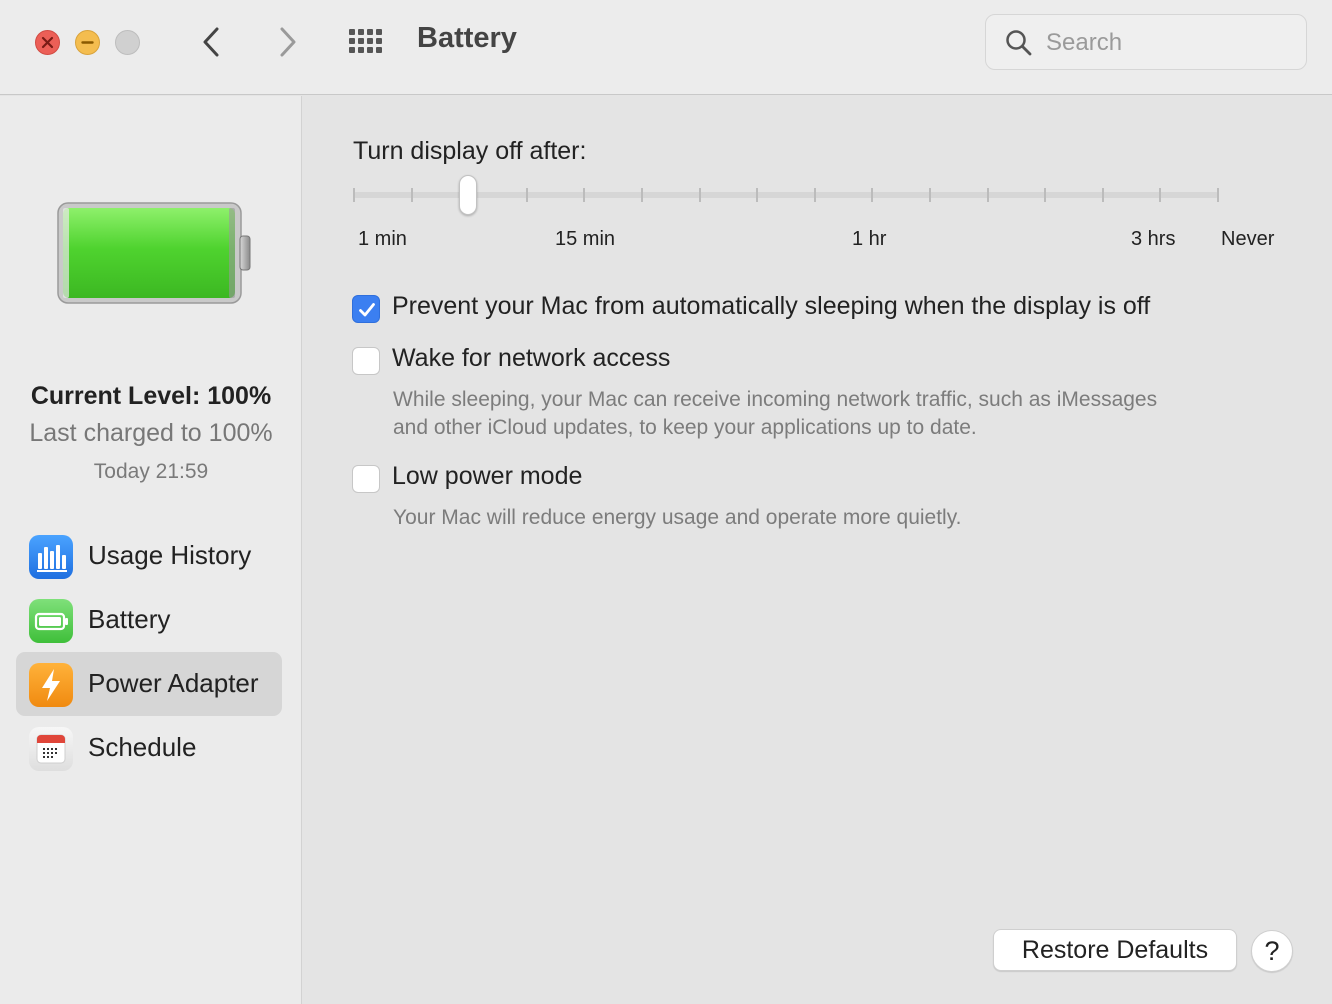  Describe the element at coordinates (142, 747) in the screenshot. I see `sidebar-item-label: Schedule` at that location.